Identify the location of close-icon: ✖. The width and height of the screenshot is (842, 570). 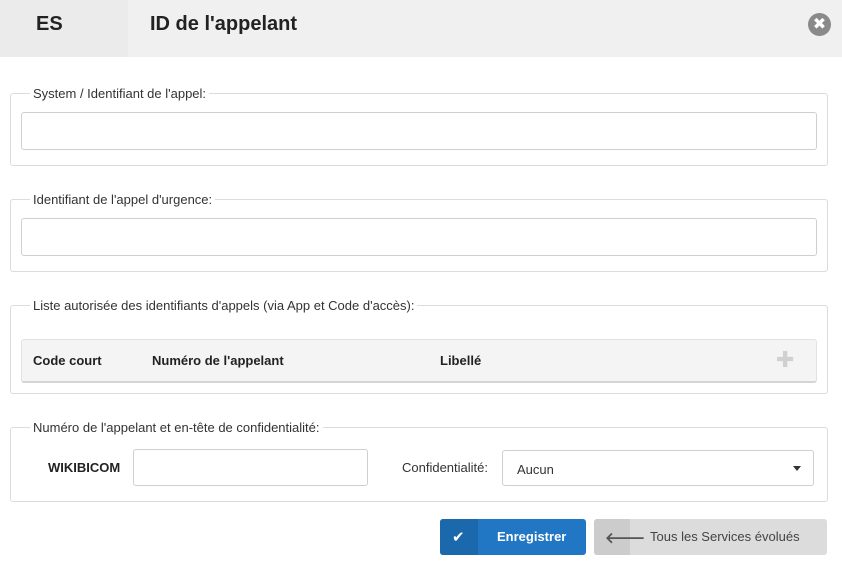
(819, 24).